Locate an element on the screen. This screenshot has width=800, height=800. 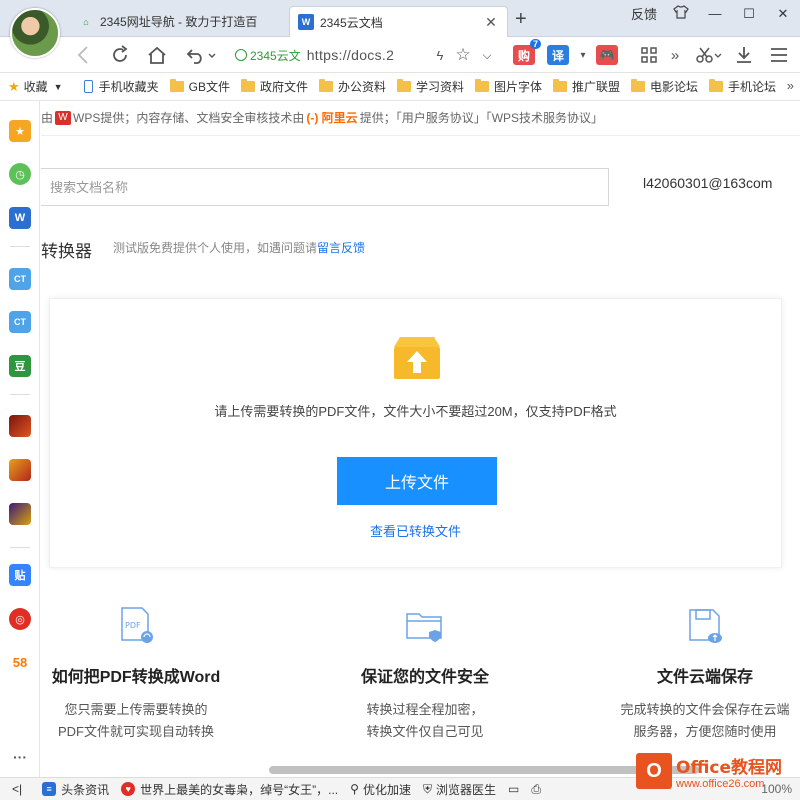
office26-watermark: O Office教程网 www.office26.com is located at coordinates (716, 771).